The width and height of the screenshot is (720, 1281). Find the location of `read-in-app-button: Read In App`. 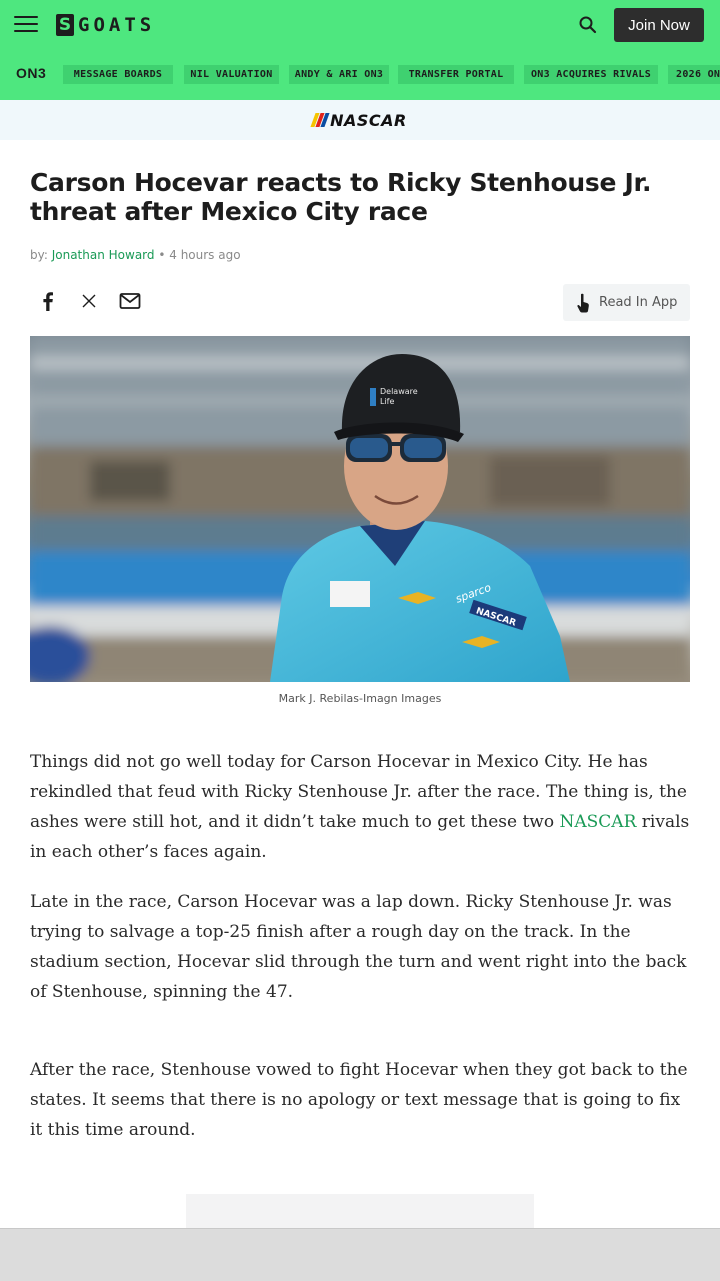

read-in-app-button: Read In App is located at coordinates (626, 302).